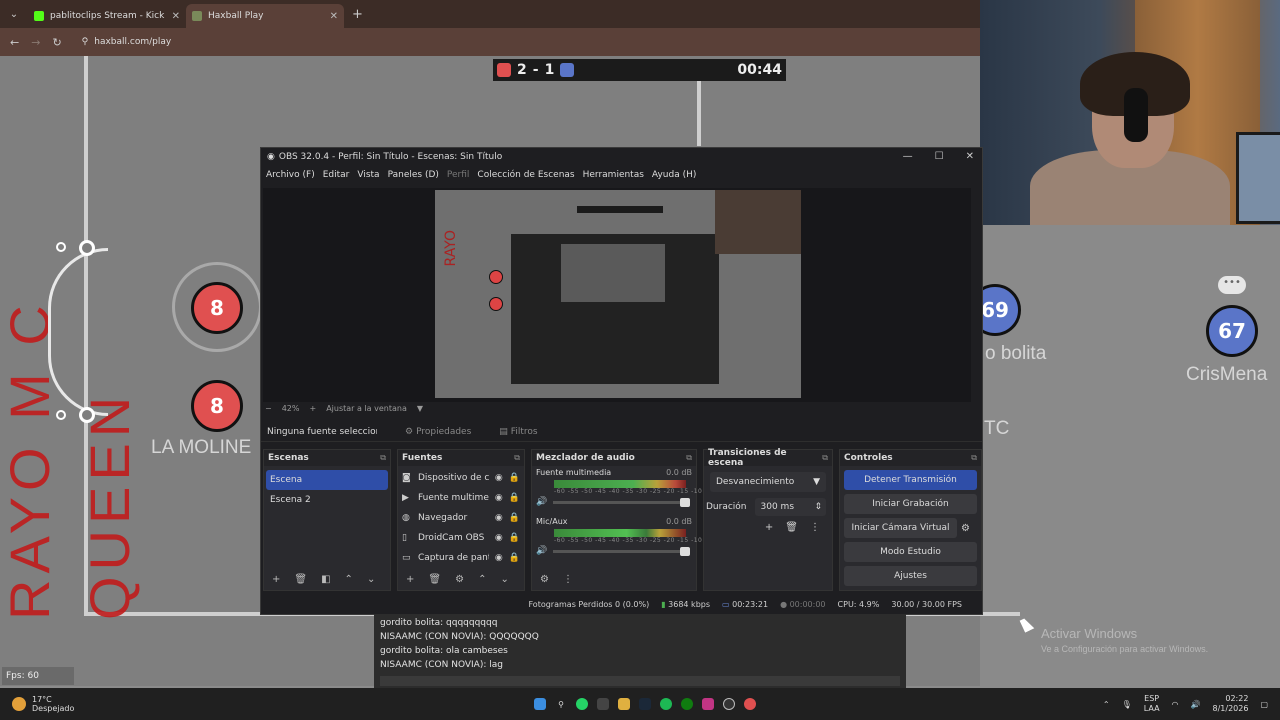 The height and width of the screenshot is (720, 1280). What do you see at coordinates (268, 408) in the screenshot?
I see `zoom-out-icon: −` at bounding box center [268, 408].